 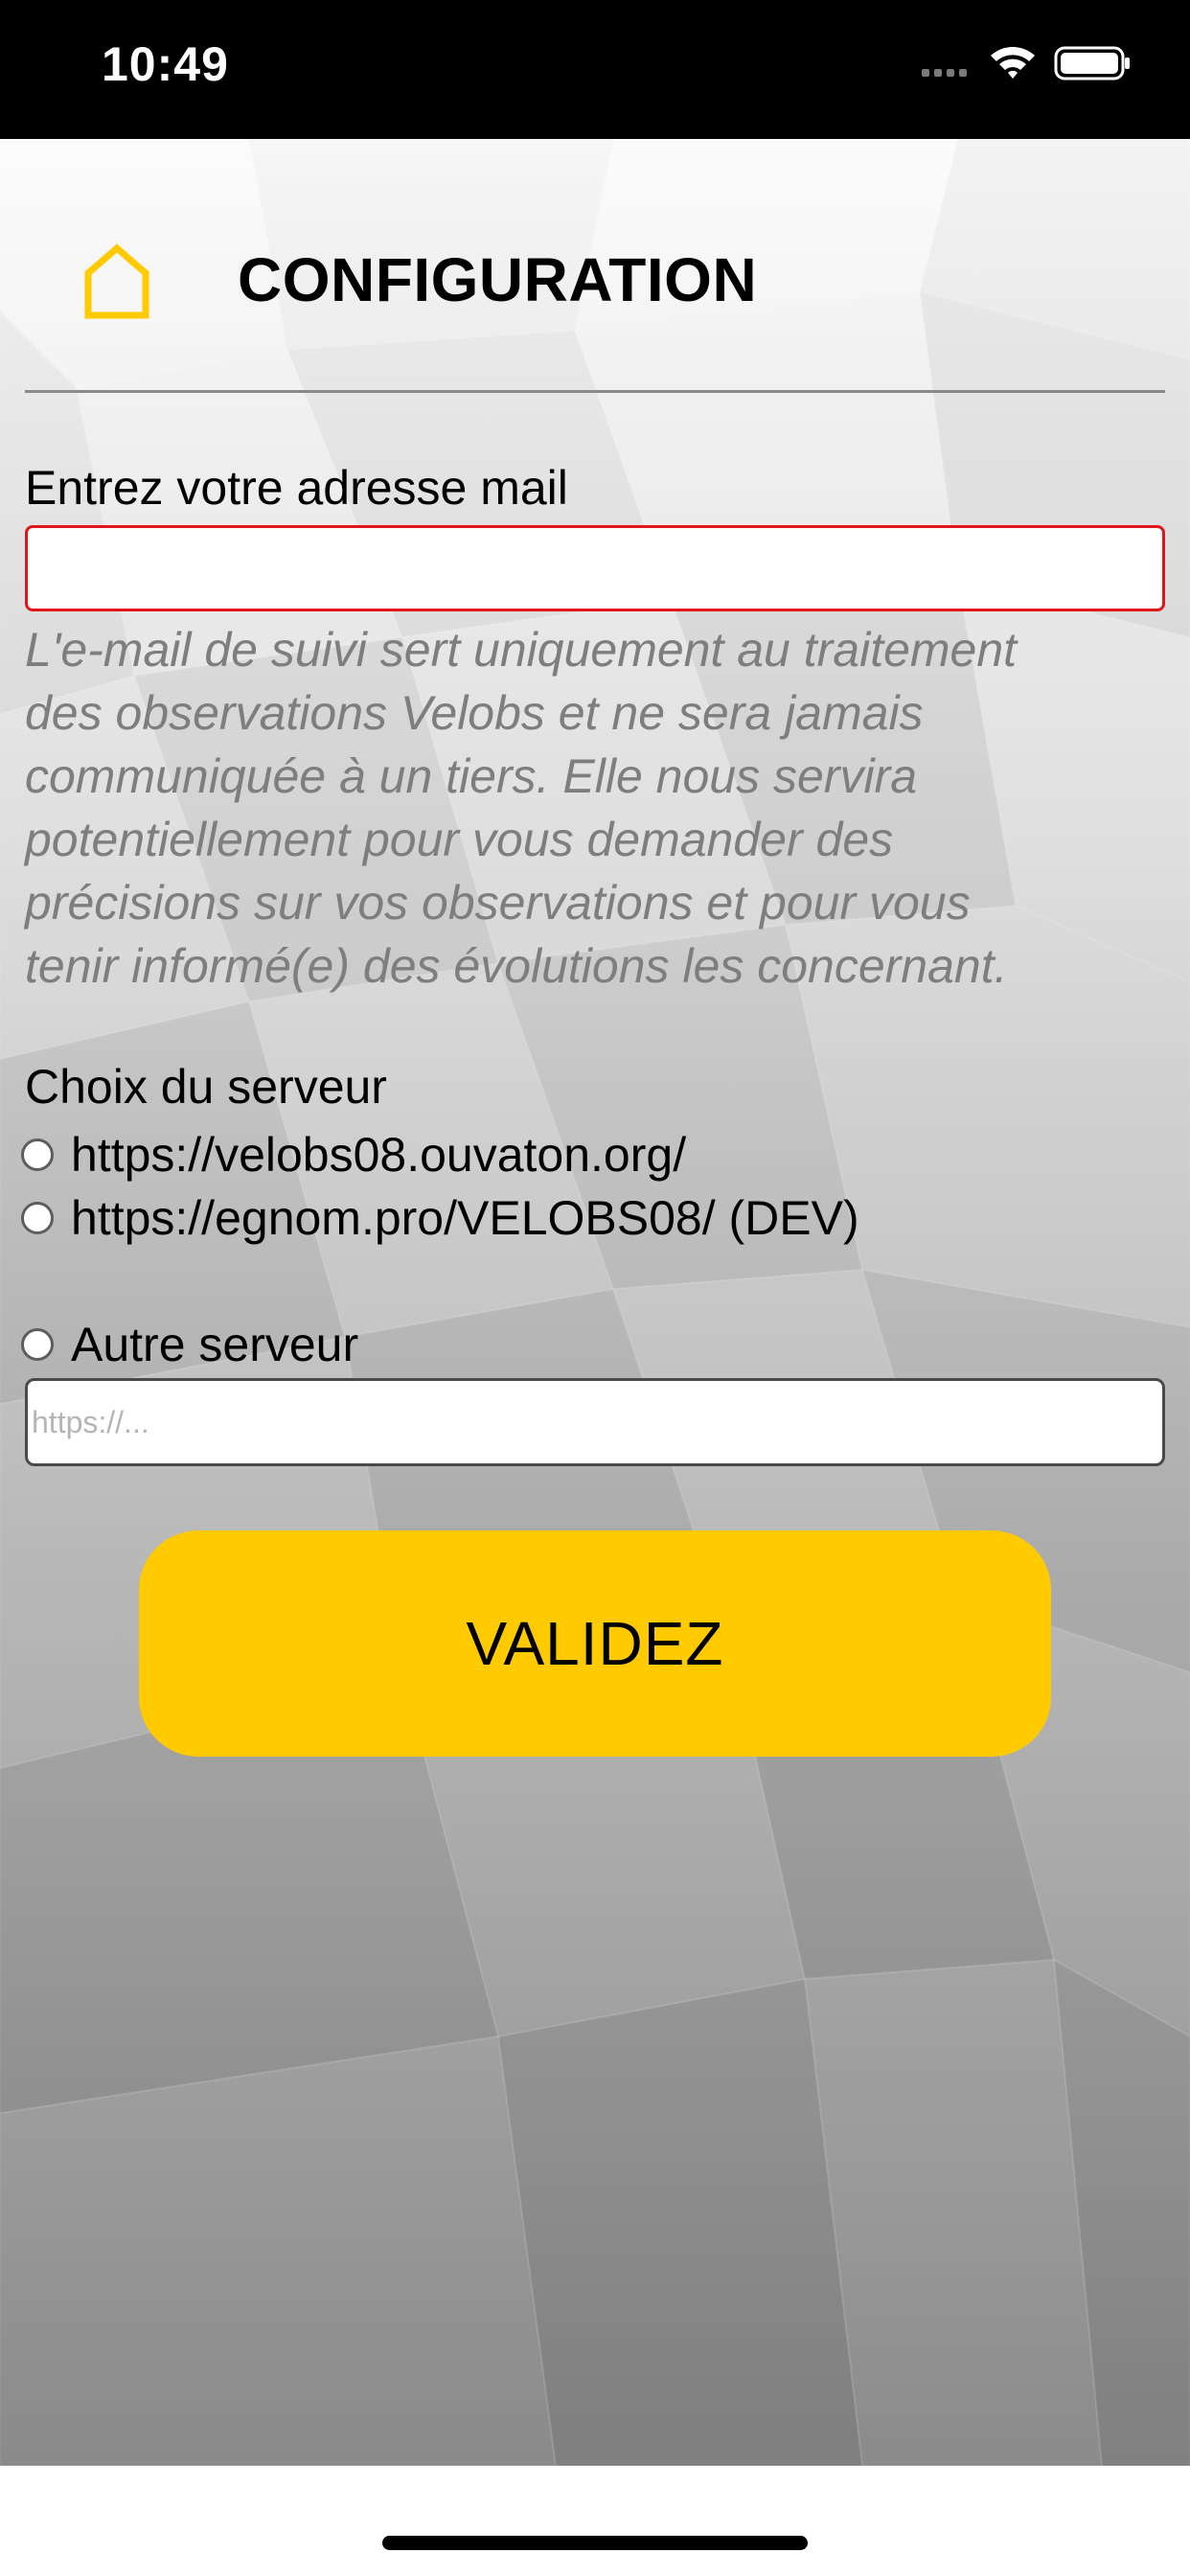 I want to click on server-choice-heading: Choix du serveur, so click(x=206, y=1087).